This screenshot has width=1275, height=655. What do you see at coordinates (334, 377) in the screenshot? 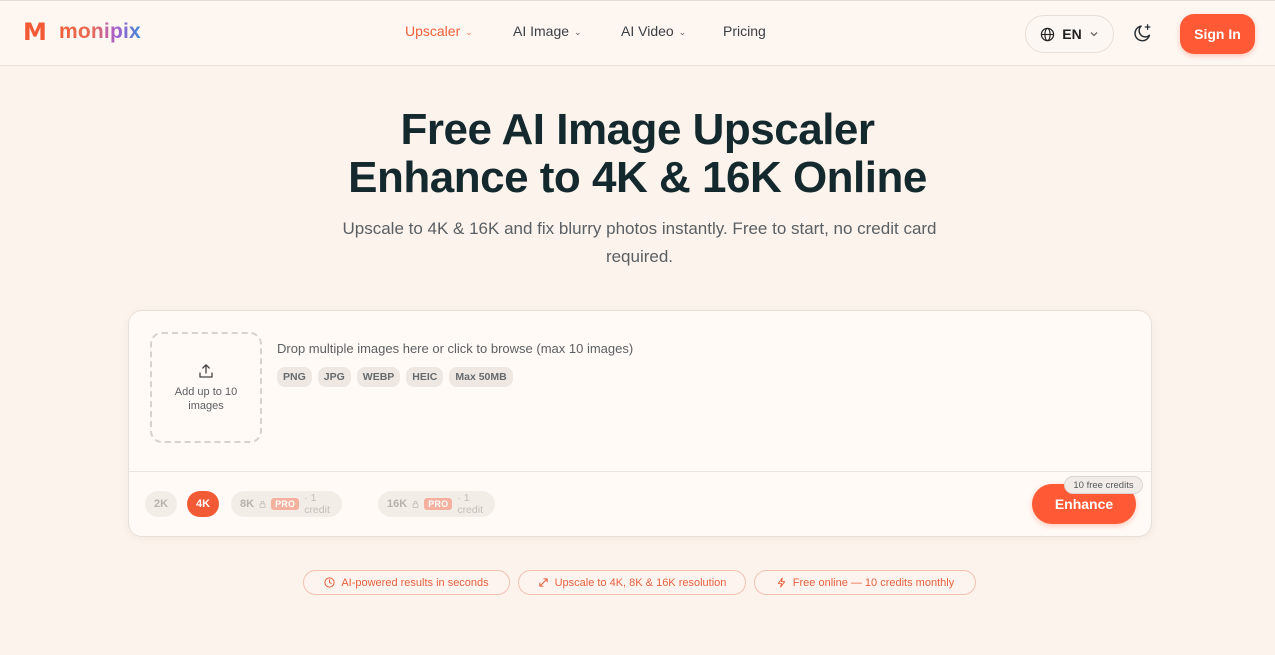
I see `format-badge: JPG` at bounding box center [334, 377].